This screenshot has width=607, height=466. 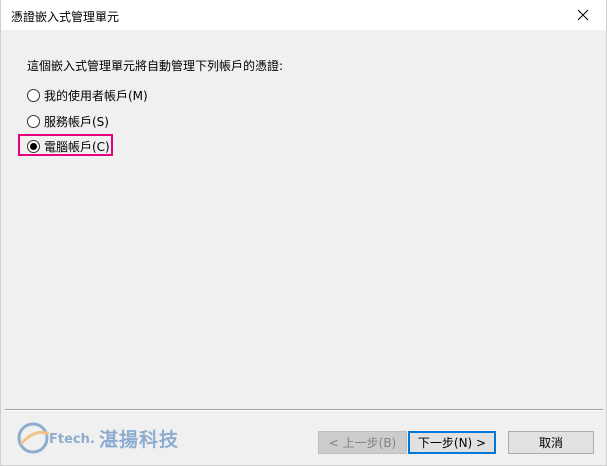 I want to click on radio-service-account: 服務帳戶(S), so click(x=68, y=121).